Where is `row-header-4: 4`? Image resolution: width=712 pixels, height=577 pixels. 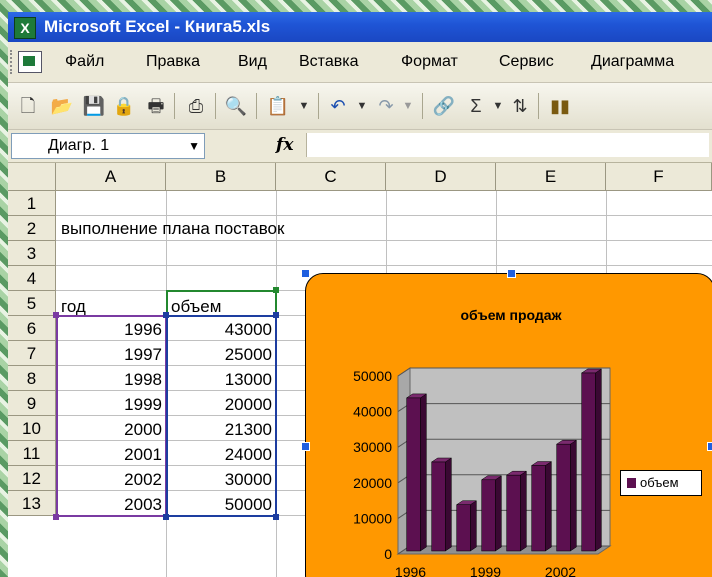 row-header-4: 4 is located at coordinates (32, 278).